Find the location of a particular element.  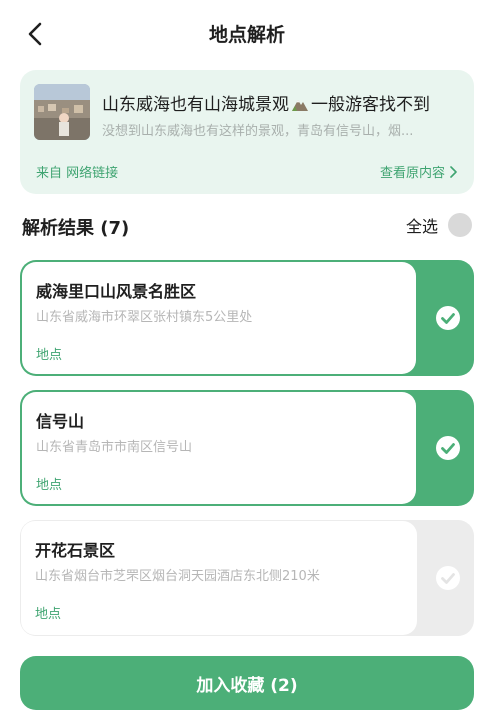

result-item: 信号山 山东省青岛市市南区信号山 地点 is located at coordinates (247, 448).